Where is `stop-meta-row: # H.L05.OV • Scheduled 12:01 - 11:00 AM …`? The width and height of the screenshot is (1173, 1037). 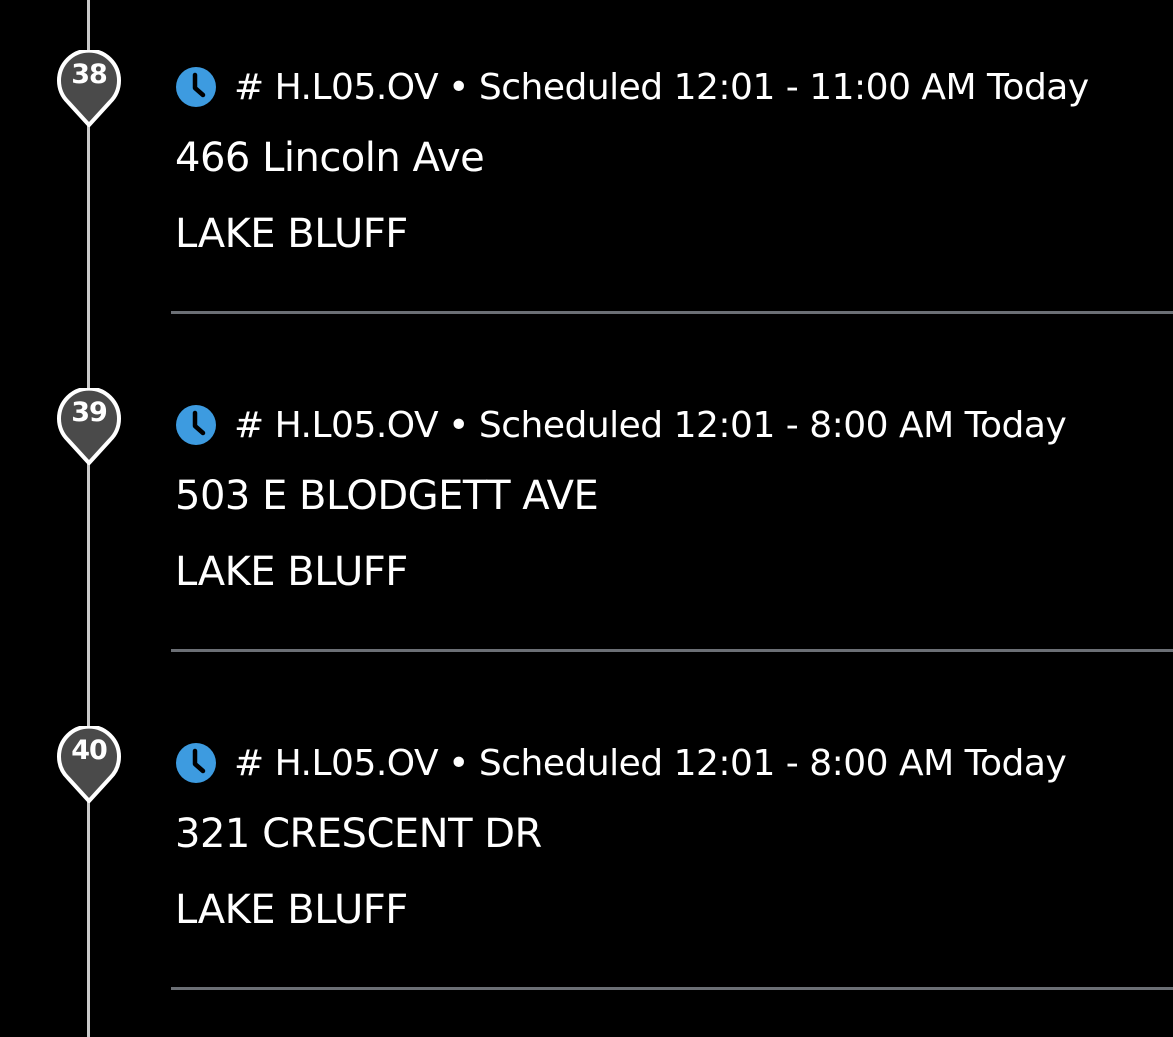 stop-meta-row: # H.L05.OV • Scheduled 12:01 - 11:00 AM … is located at coordinates (632, 87).